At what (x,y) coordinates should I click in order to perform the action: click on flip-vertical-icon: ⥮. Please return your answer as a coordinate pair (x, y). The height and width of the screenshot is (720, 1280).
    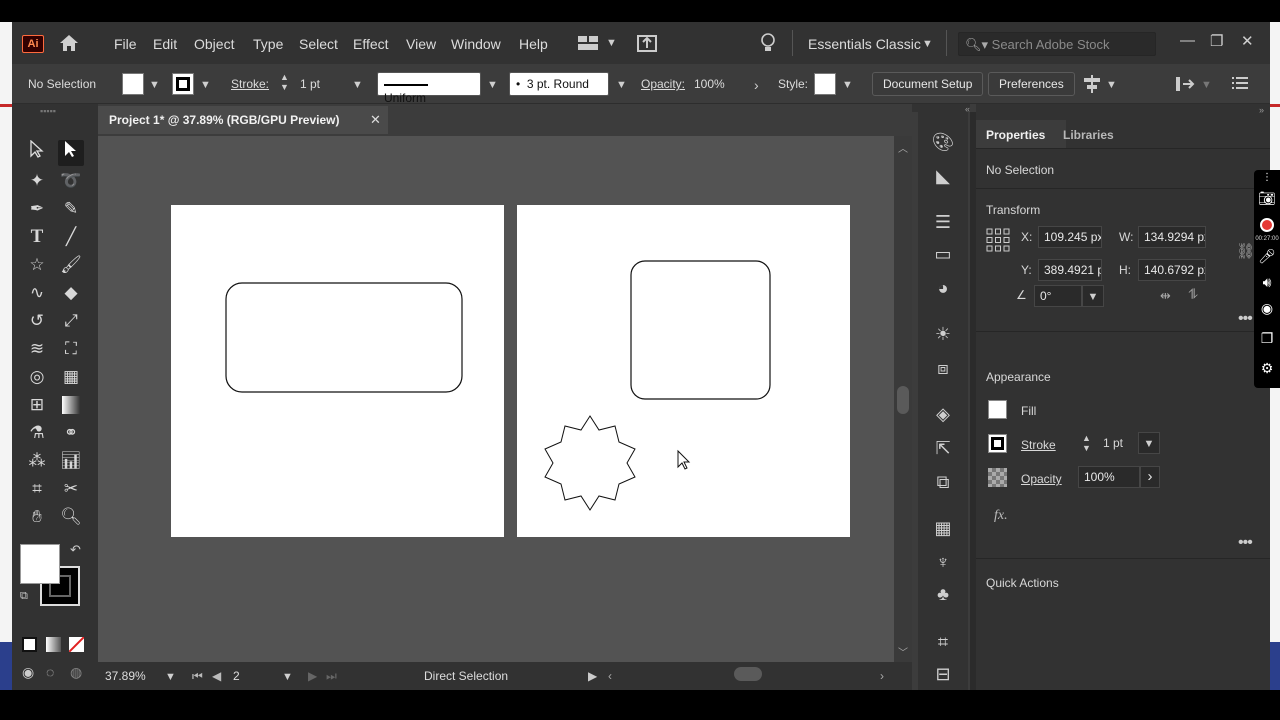
    Looking at the image, I should click on (1193, 294).